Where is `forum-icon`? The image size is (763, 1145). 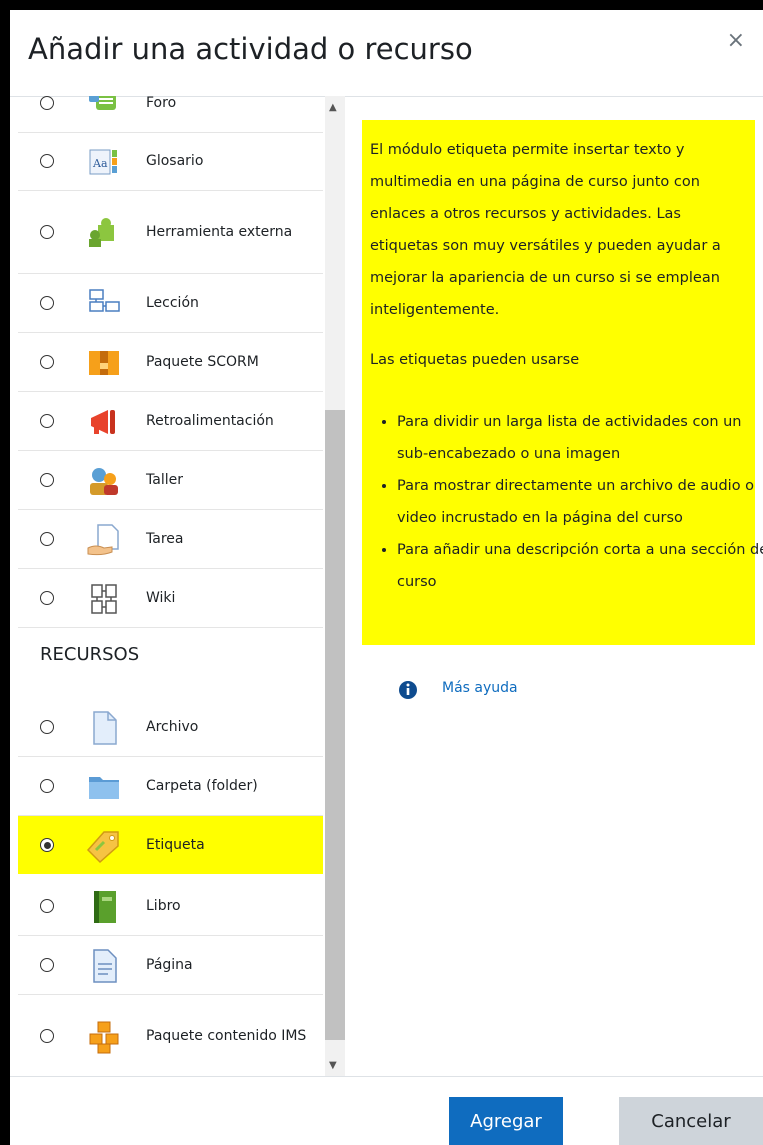
forum-icon is located at coordinates (102, 103).